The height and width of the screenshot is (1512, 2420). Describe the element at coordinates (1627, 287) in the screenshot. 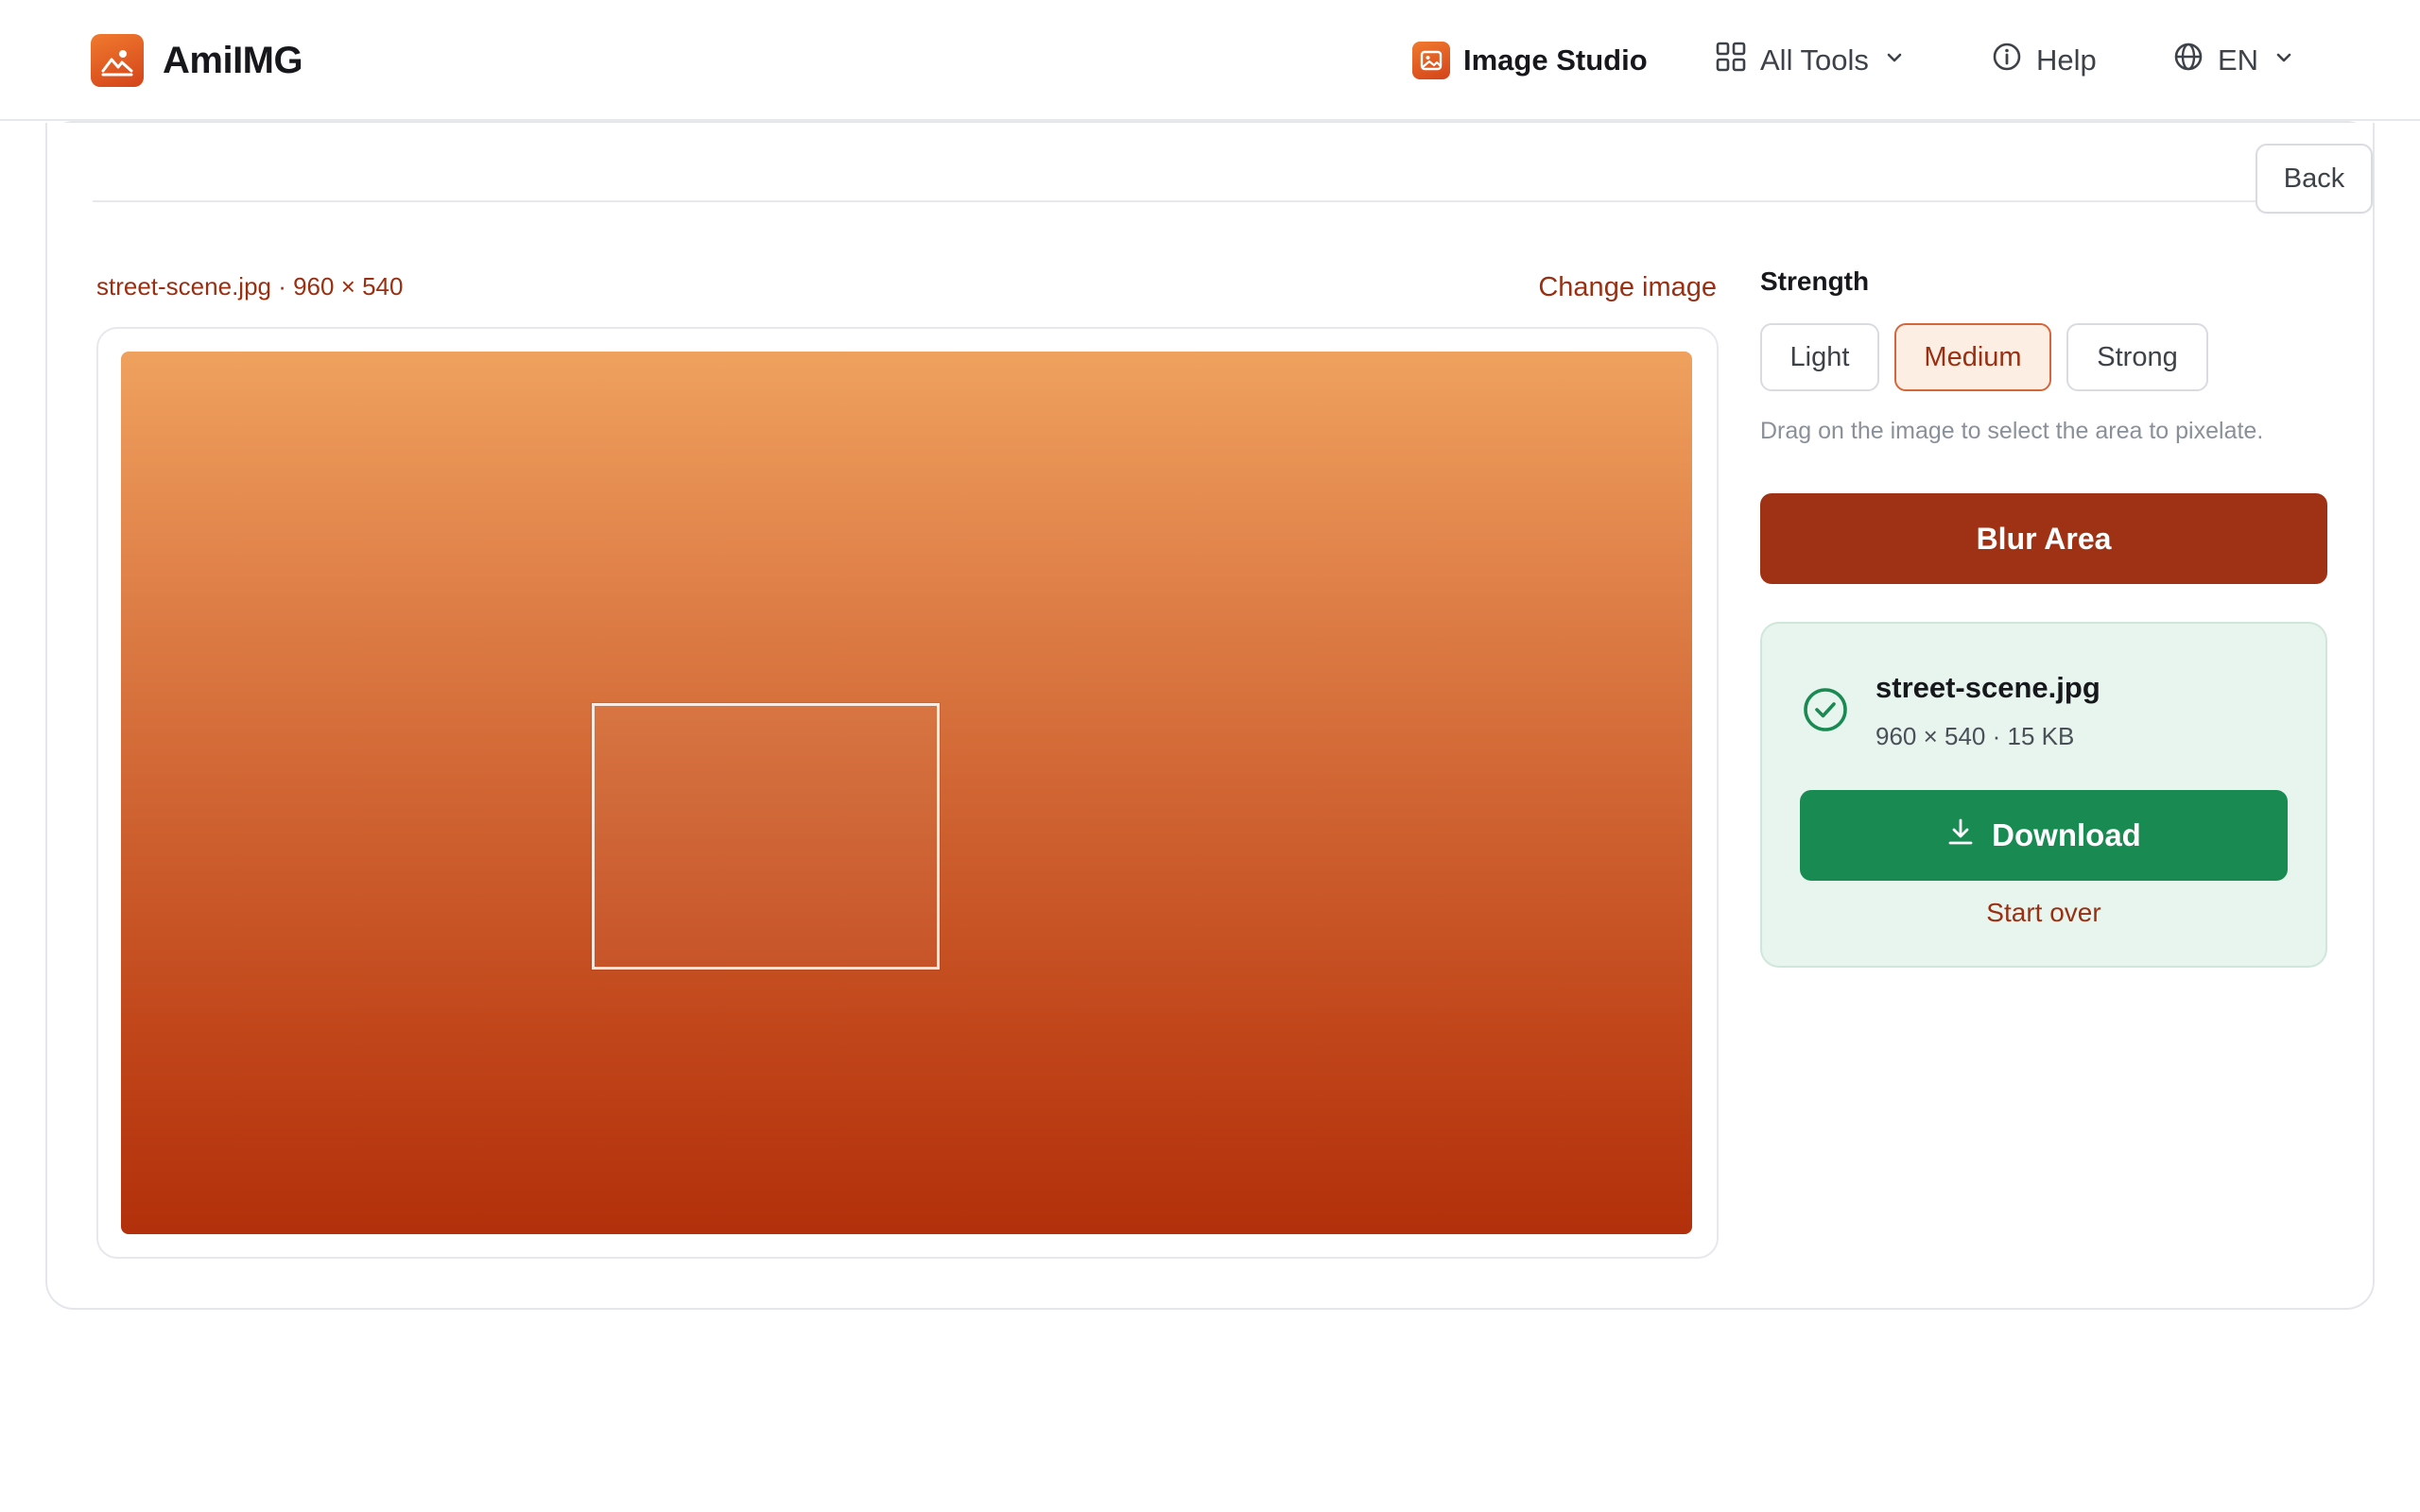

I see `change-image-link: Change image` at that location.